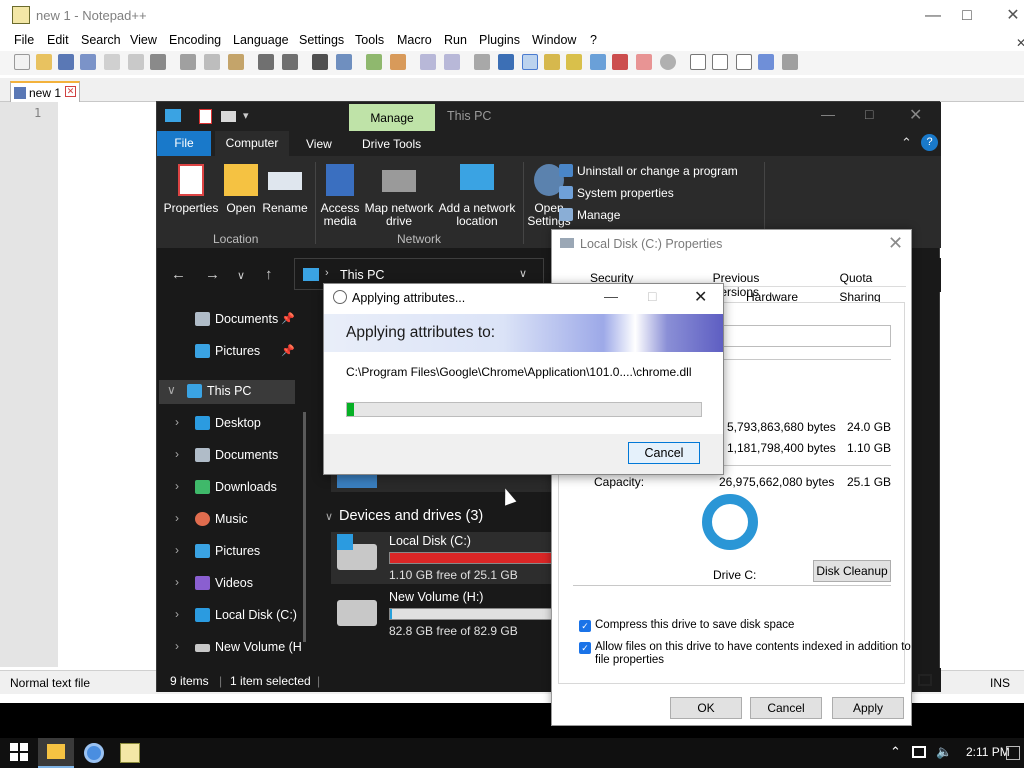 The image size is (1024, 768). What do you see at coordinates (906, 143) in the screenshot?
I see `collapse-ribbon-icon: ⌃` at bounding box center [906, 143].